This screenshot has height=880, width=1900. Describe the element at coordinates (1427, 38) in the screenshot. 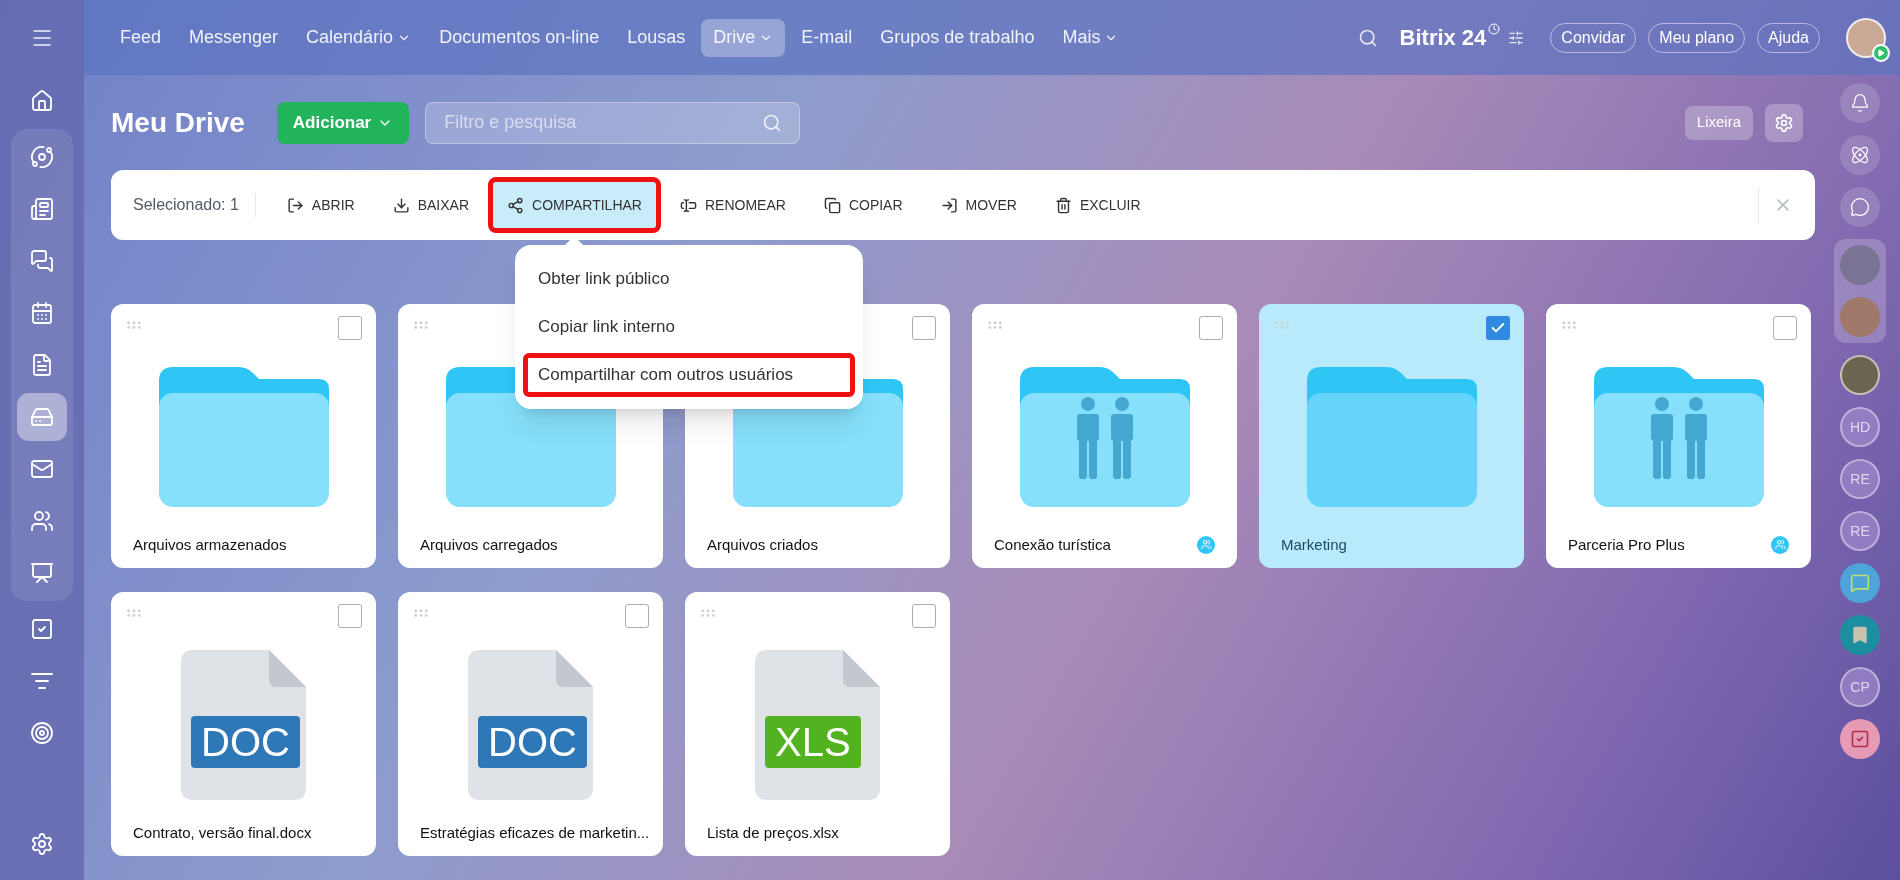

I see `logo-text: Bitrix` at that location.